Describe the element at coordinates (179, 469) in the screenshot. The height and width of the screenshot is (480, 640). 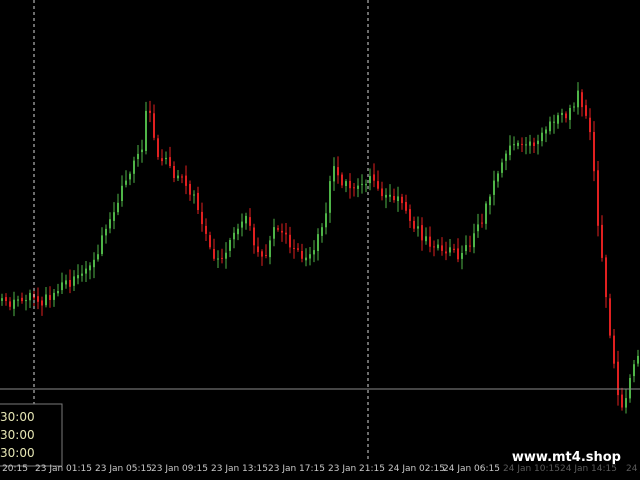
I see `x-tick-label: 23 Jan 09:15` at that location.